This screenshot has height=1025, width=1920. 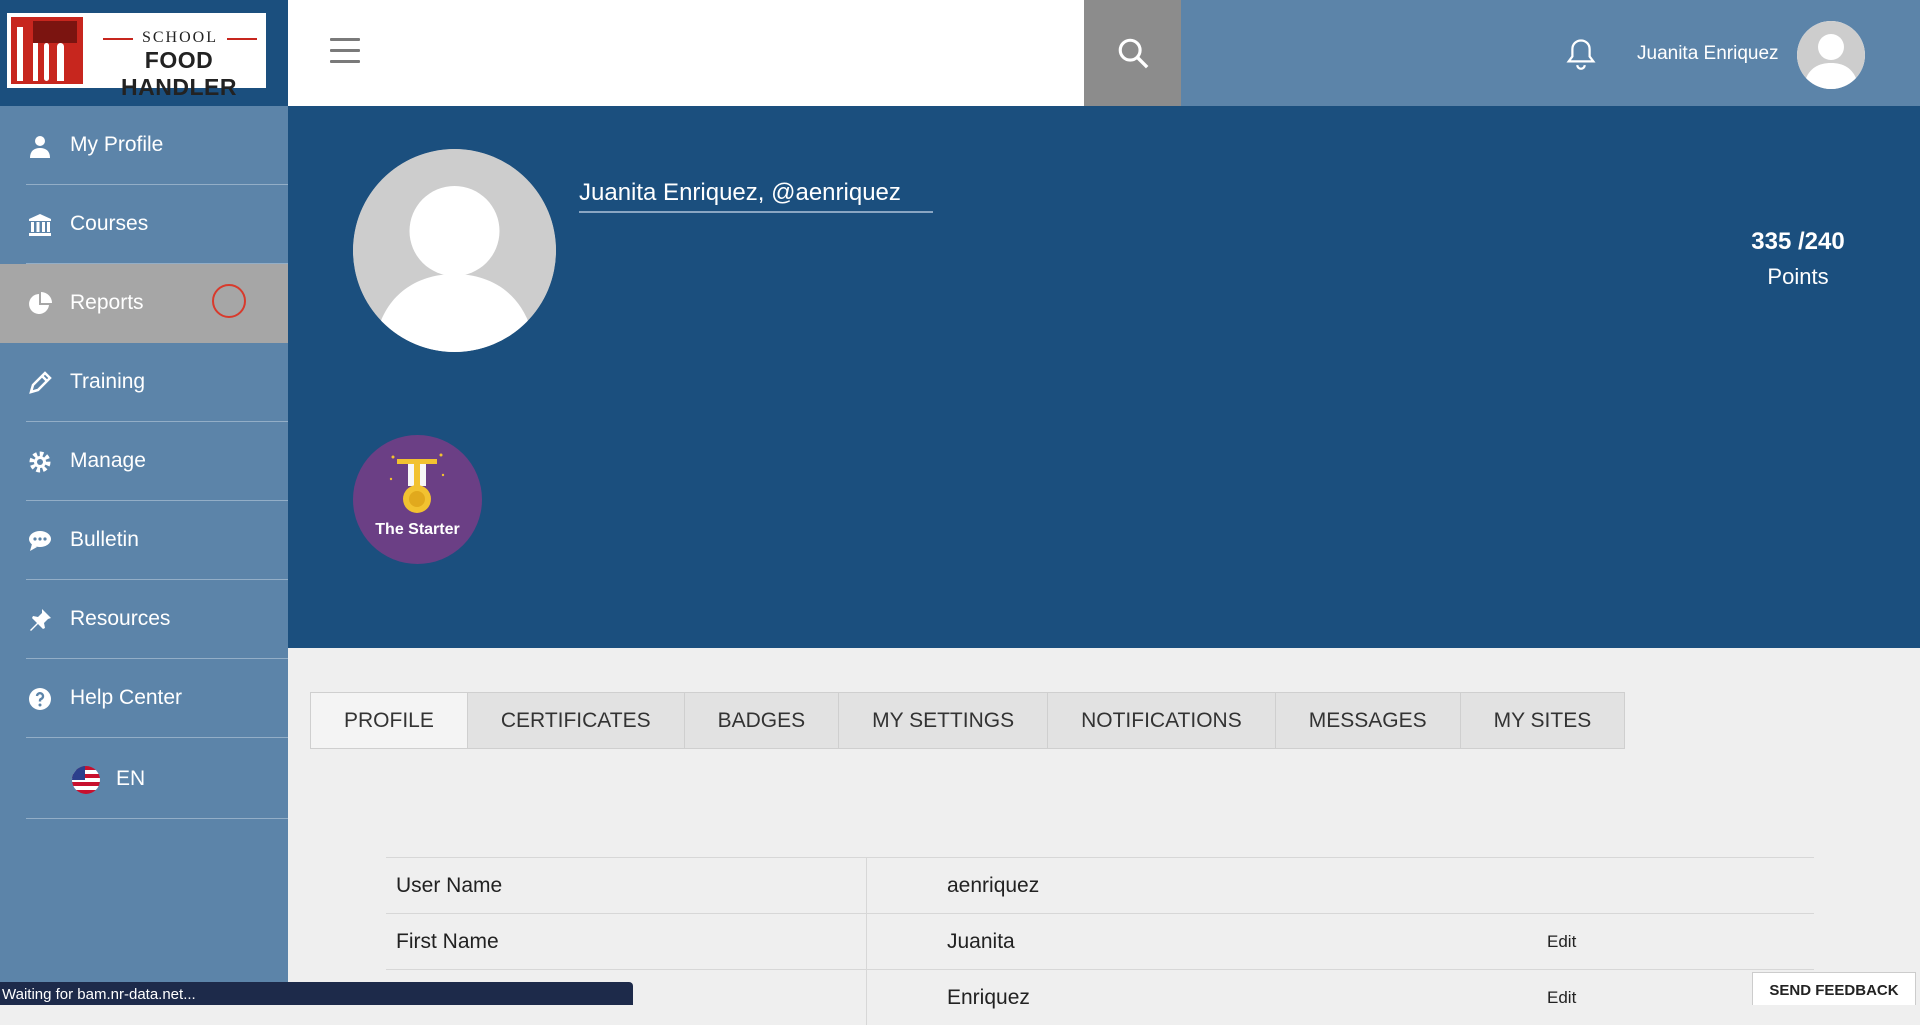 I want to click on sidebar-item-my-profile: My Profile, so click(x=144, y=145).